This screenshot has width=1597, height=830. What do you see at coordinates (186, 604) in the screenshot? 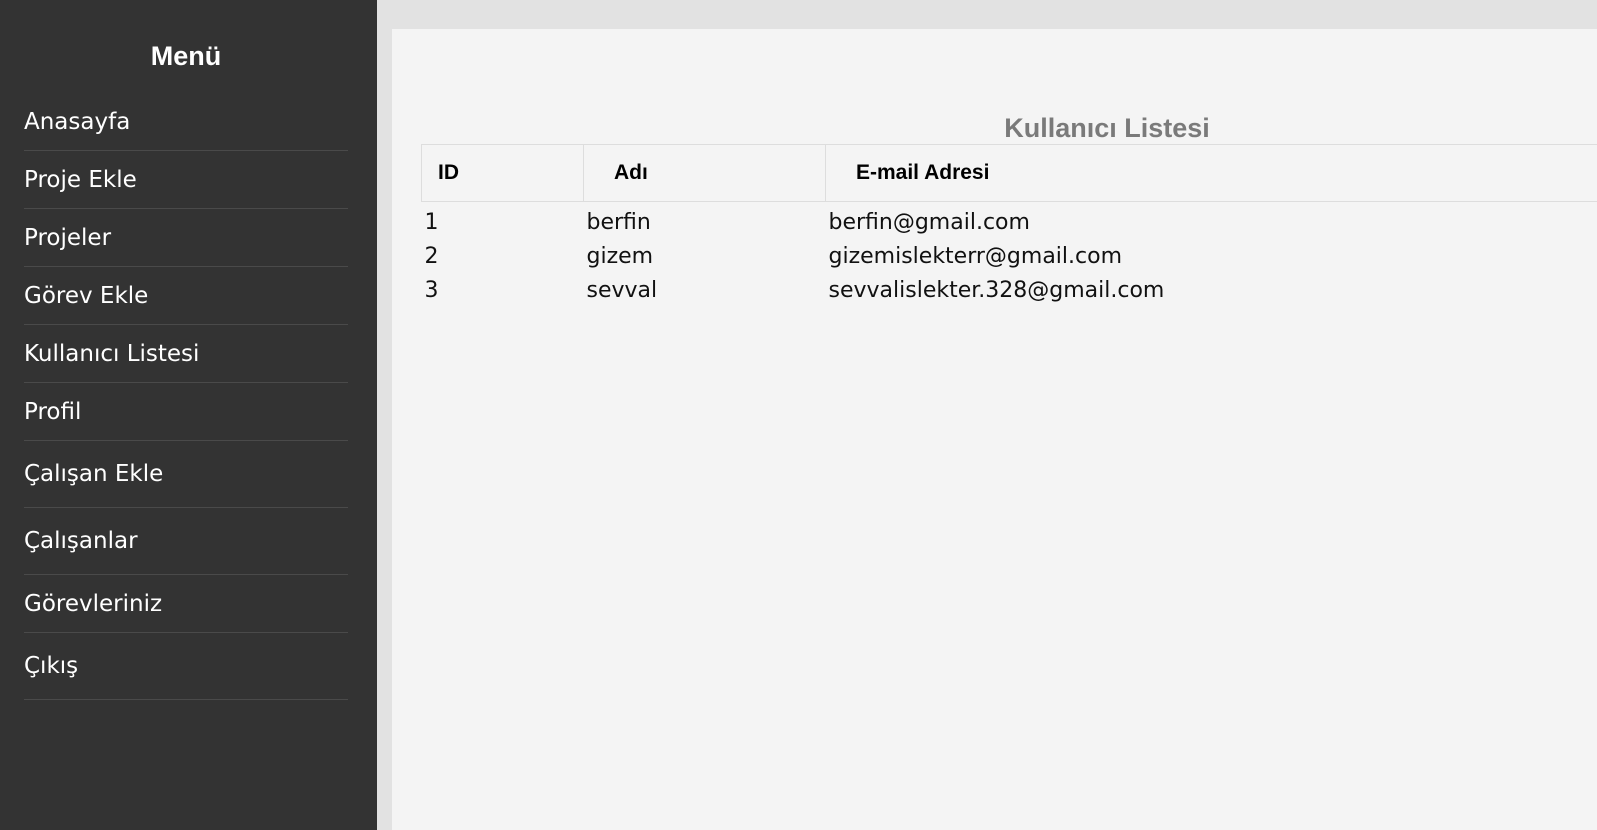
I see `sidebar-item-gorevleriniz: Görevleriniz` at bounding box center [186, 604].